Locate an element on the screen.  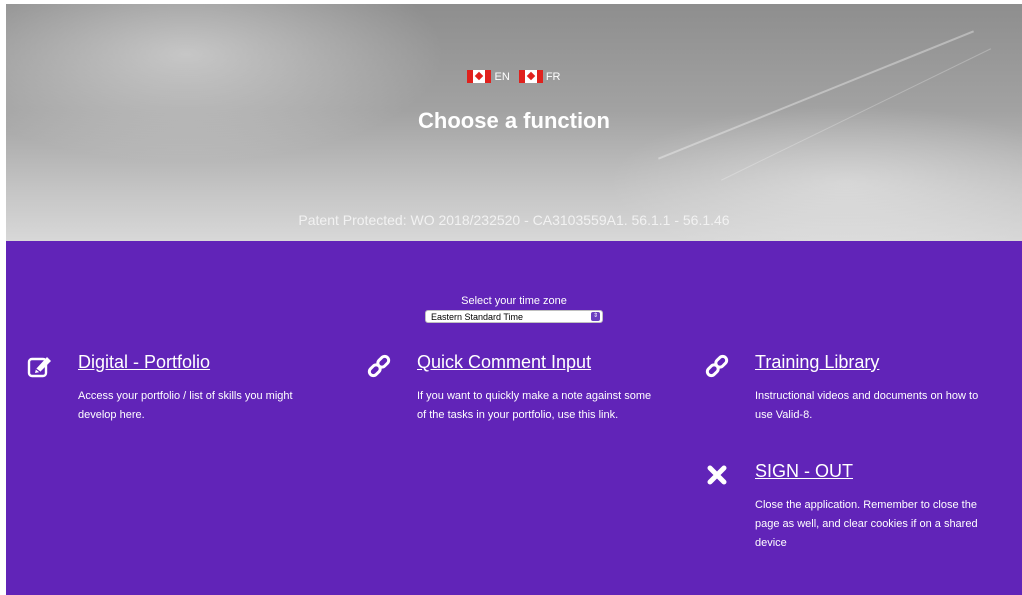
training-library-link: Training Library is located at coordinates (817, 362).